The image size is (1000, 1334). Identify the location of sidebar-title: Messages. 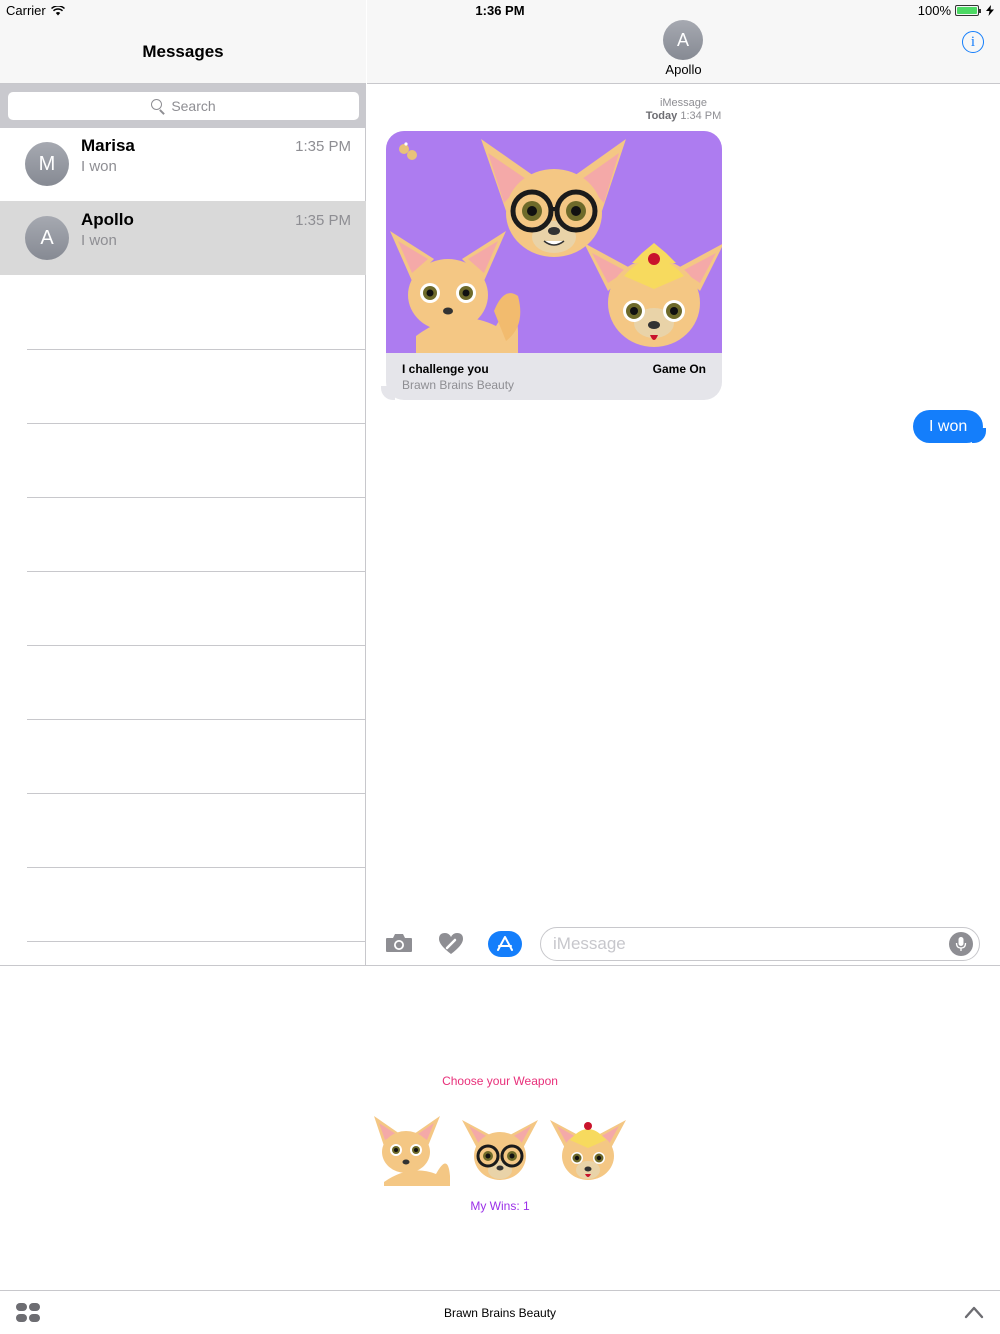
(183, 51).